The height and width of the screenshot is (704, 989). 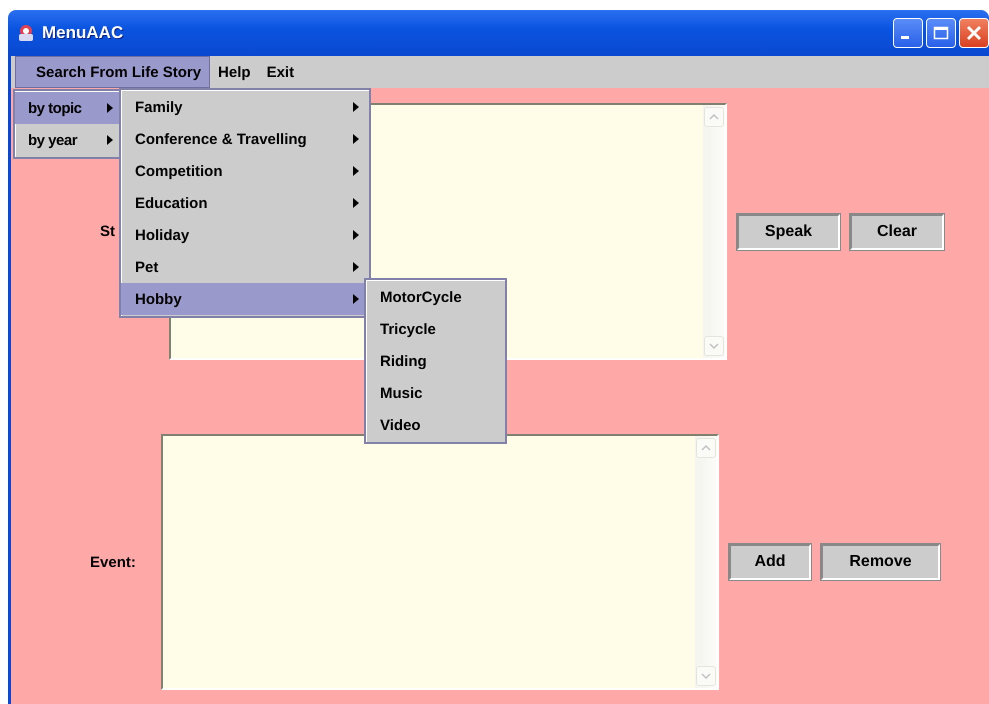 I want to click on menu-item: Music, so click(x=435, y=393).